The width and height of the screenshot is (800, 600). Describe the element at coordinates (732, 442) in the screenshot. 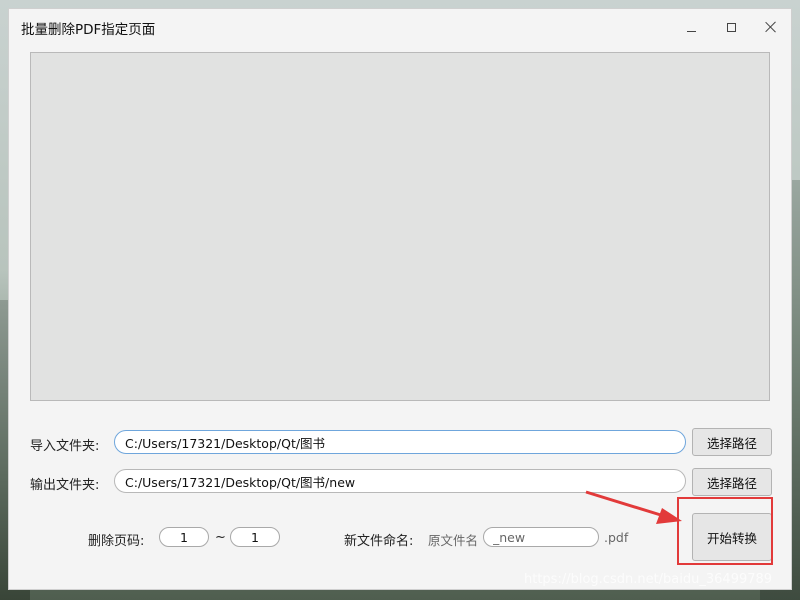

I see `import-select-path-button: 选择路径` at that location.